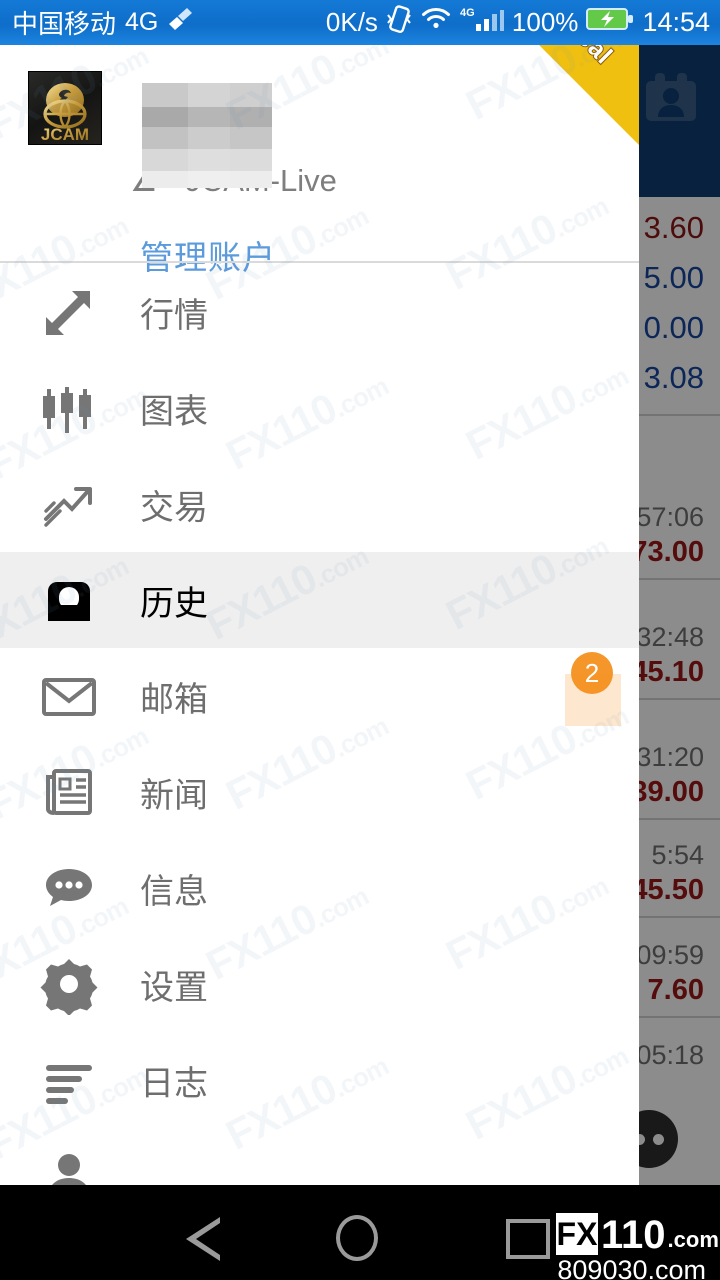 The width and height of the screenshot is (720, 1280). What do you see at coordinates (357, 1238) in the screenshot?
I see `nav-home-icon` at bounding box center [357, 1238].